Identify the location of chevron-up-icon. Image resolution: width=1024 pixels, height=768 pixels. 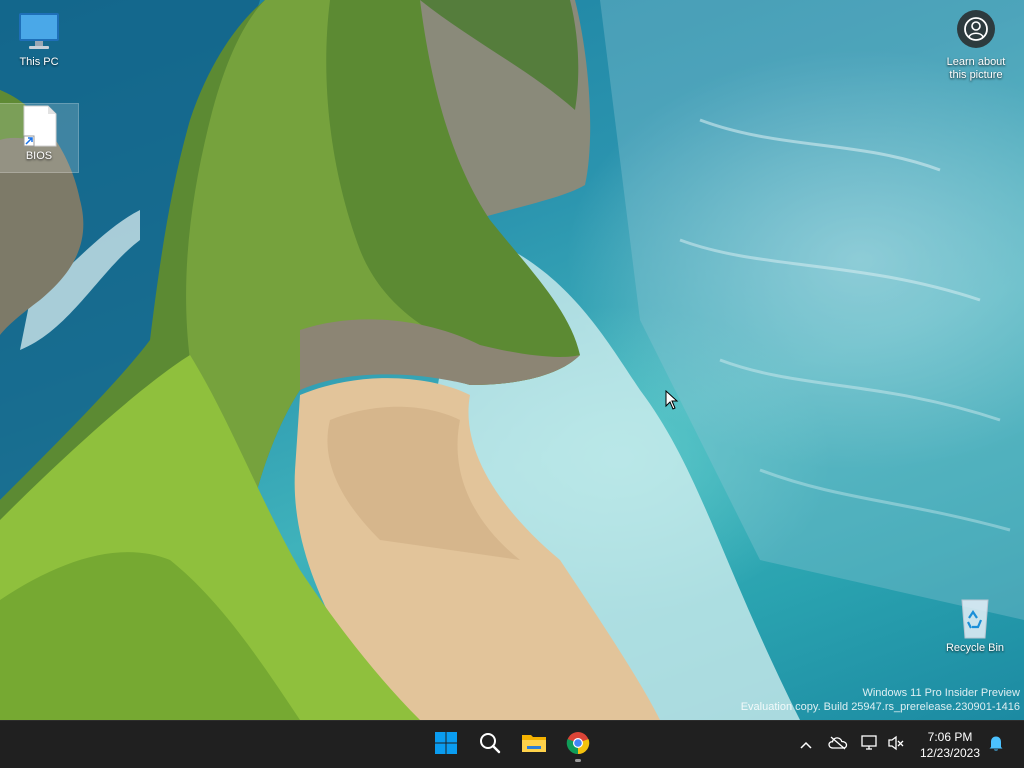
(806, 745).